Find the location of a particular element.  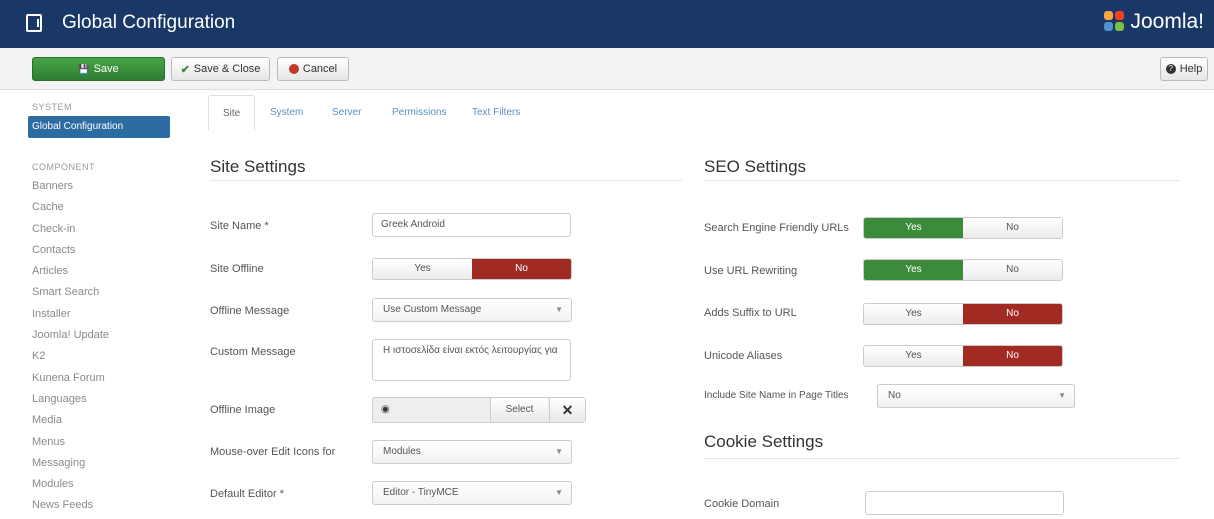

help-button-label: Help is located at coordinates (1191, 69).